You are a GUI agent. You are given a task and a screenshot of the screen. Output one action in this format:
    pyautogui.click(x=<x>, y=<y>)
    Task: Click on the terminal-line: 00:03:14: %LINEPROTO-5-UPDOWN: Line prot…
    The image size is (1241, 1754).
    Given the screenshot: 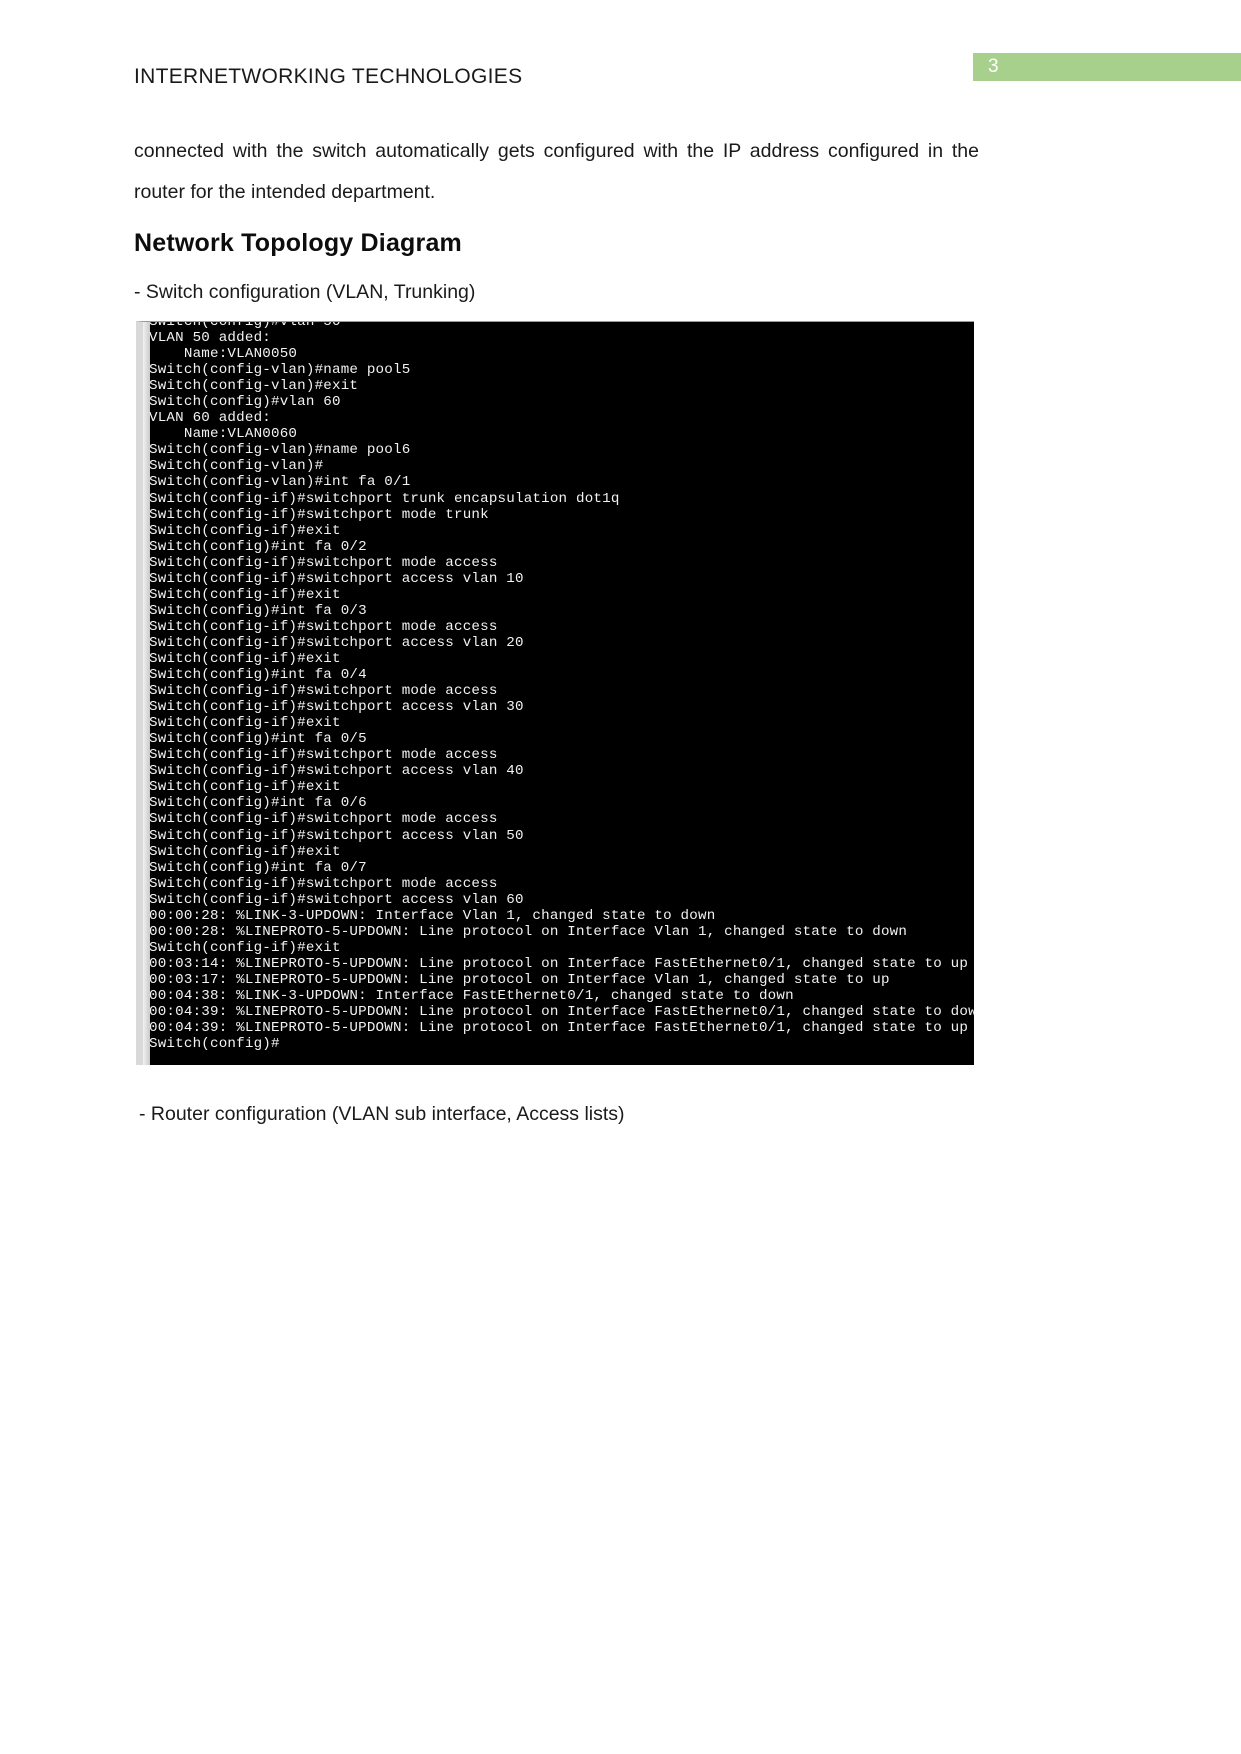 What is the action you would take?
    pyautogui.click(x=559, y=963)
    